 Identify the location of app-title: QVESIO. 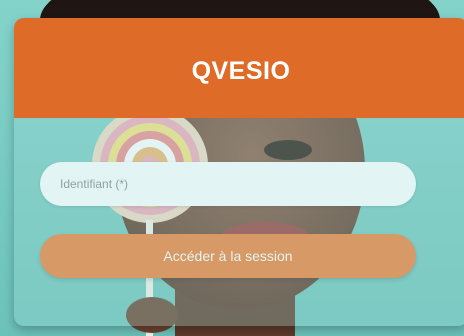
(241, 70).